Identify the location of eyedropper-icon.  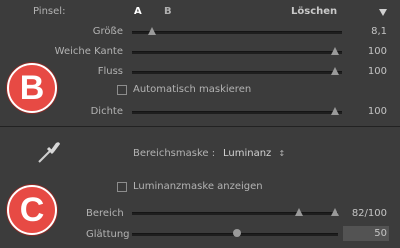
(48, 152).